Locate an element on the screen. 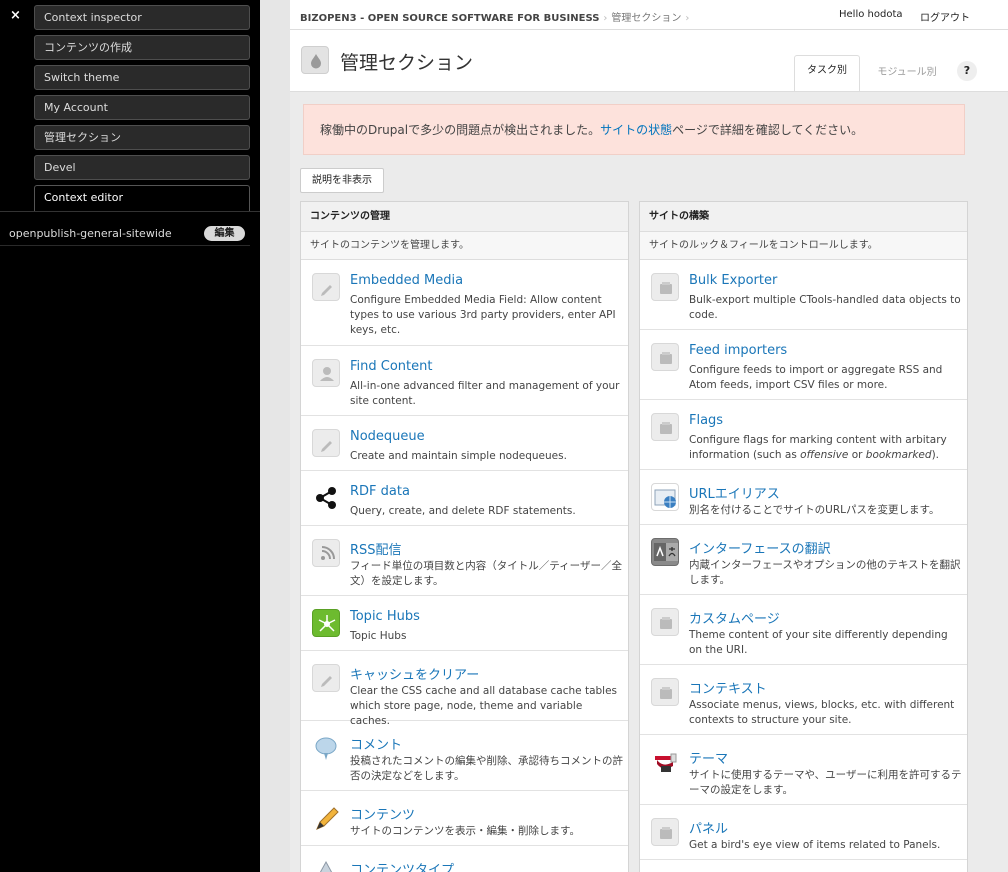  item-title: キャッシュをクリアー is located at coordinates (414, 673).